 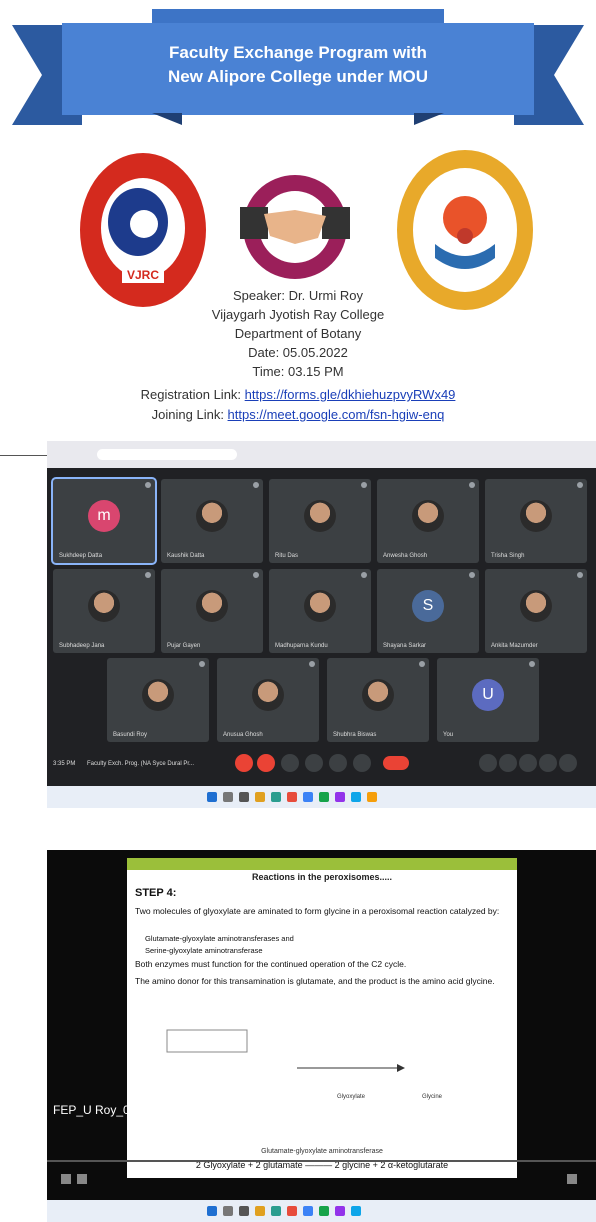 What do you see at coordinates (362, 763) in the screenshot?
I see `more-options-button` at bounding box center [362, 763].